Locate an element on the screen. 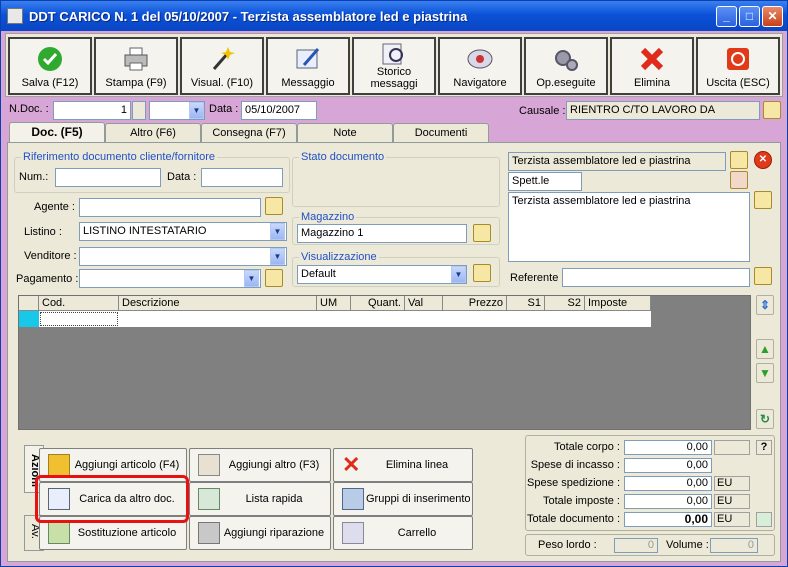  cart-button: Carrello is located at coordinates (403, 533).